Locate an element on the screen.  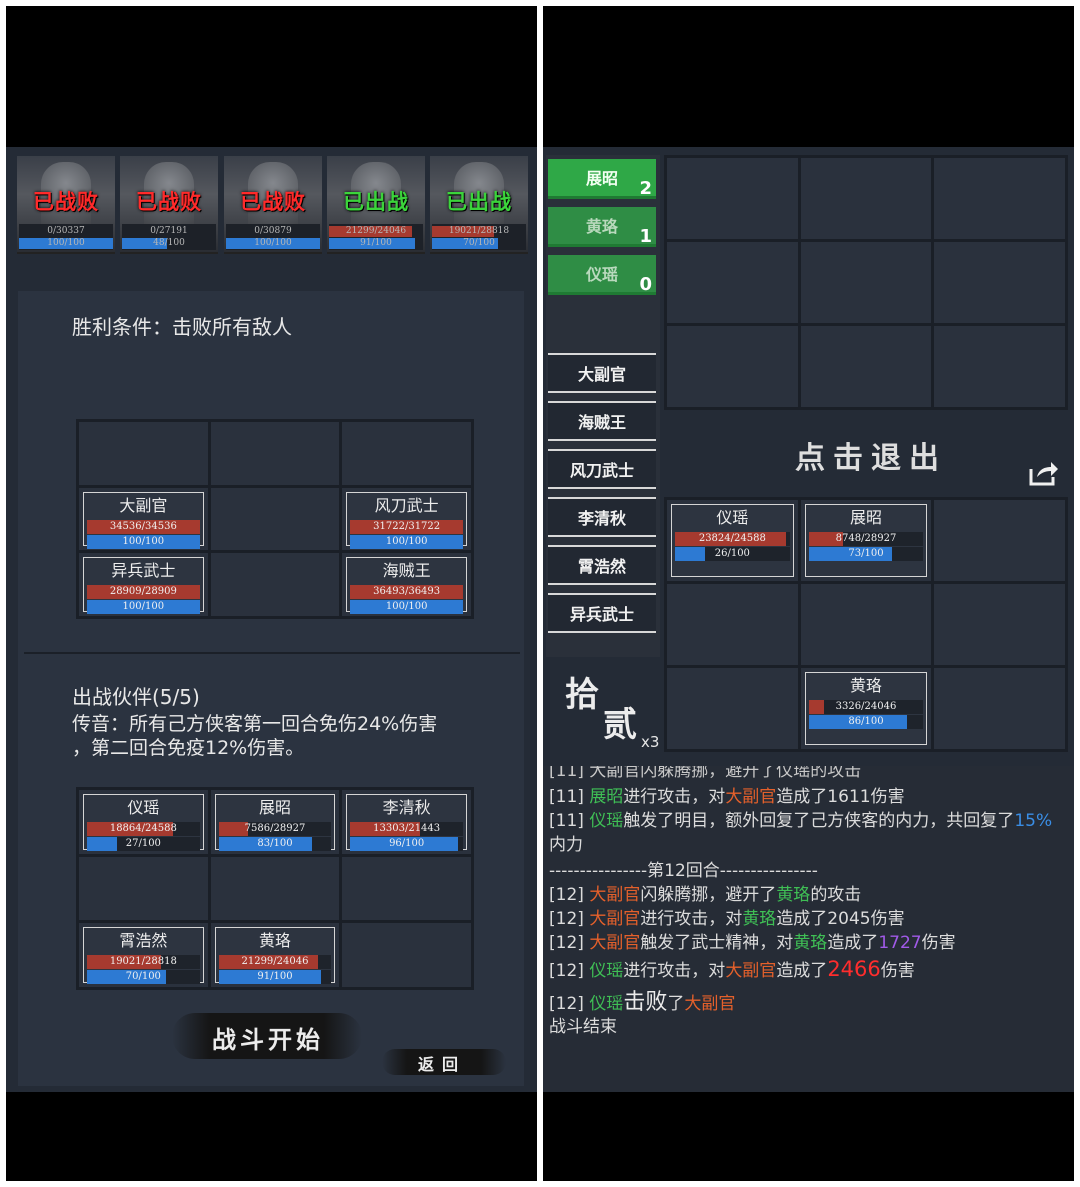
unit-hp-bar: 23824/24588 is located at coordinates (732, 539).